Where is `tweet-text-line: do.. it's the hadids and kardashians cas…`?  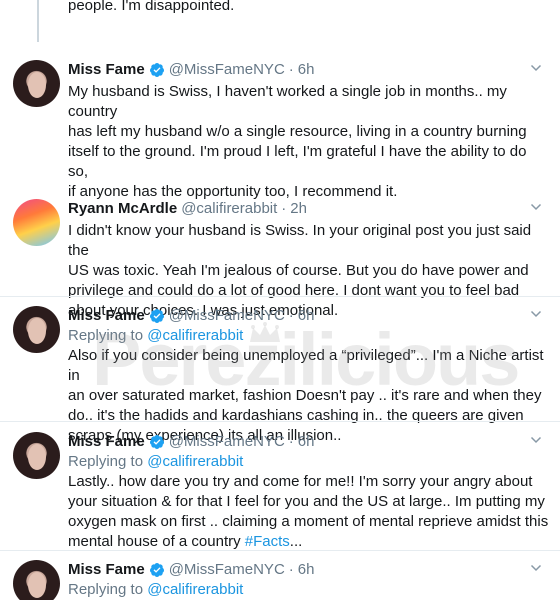 tweet-text-line: do.. it's the hadids and kardashians cas… is located at coordinates (296, 415).